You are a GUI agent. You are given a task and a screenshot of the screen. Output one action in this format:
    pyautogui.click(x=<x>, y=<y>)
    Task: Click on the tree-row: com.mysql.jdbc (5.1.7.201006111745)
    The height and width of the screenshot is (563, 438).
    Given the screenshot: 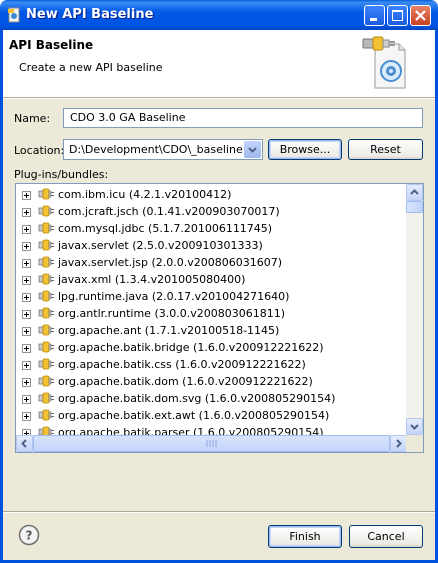 What is the action you would take?
    pyautogui.click(x=211, y=228)
    